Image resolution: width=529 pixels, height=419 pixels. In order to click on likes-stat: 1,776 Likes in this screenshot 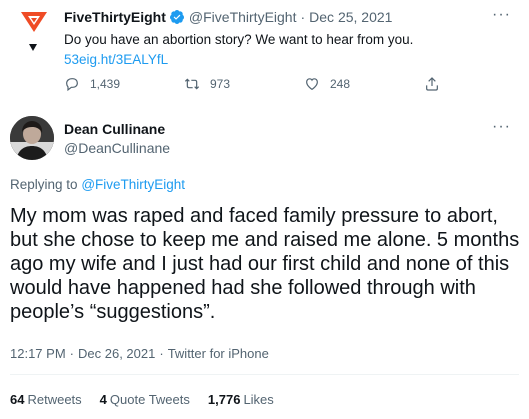, I will do `click(241, 399)`.